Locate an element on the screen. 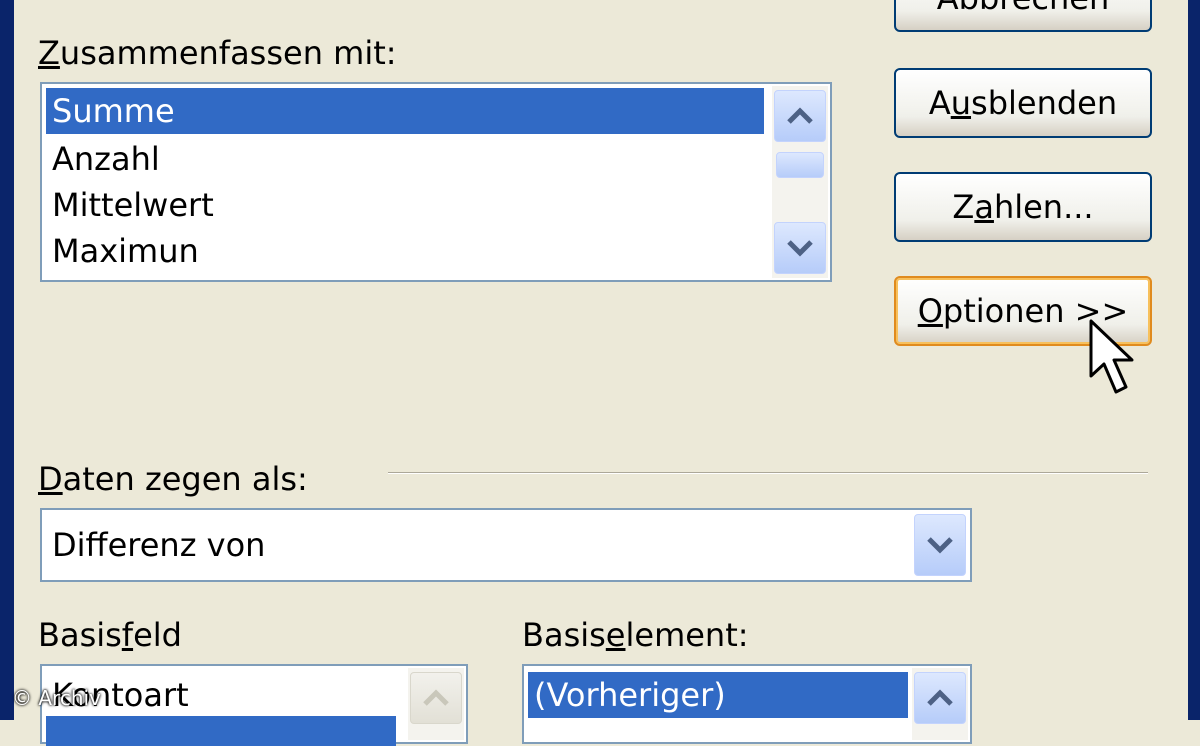 Image resolution: width=1200 pixels, height=746 pixels. cancel-button-label: Abbrechen is located at coordinates (1023, 8).